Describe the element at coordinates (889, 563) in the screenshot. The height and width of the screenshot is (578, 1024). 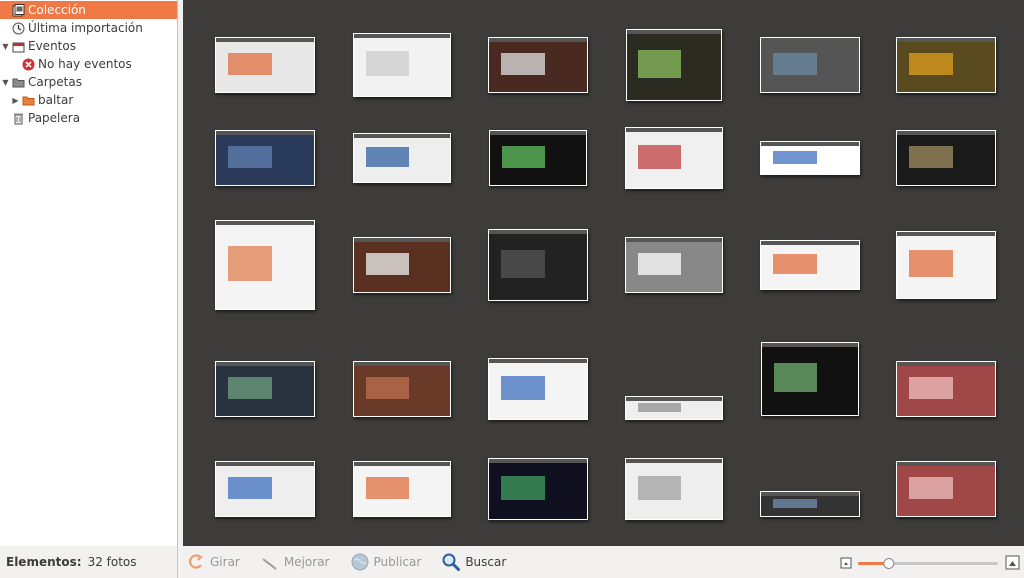
I see `zoom-slider-handle` at that location.